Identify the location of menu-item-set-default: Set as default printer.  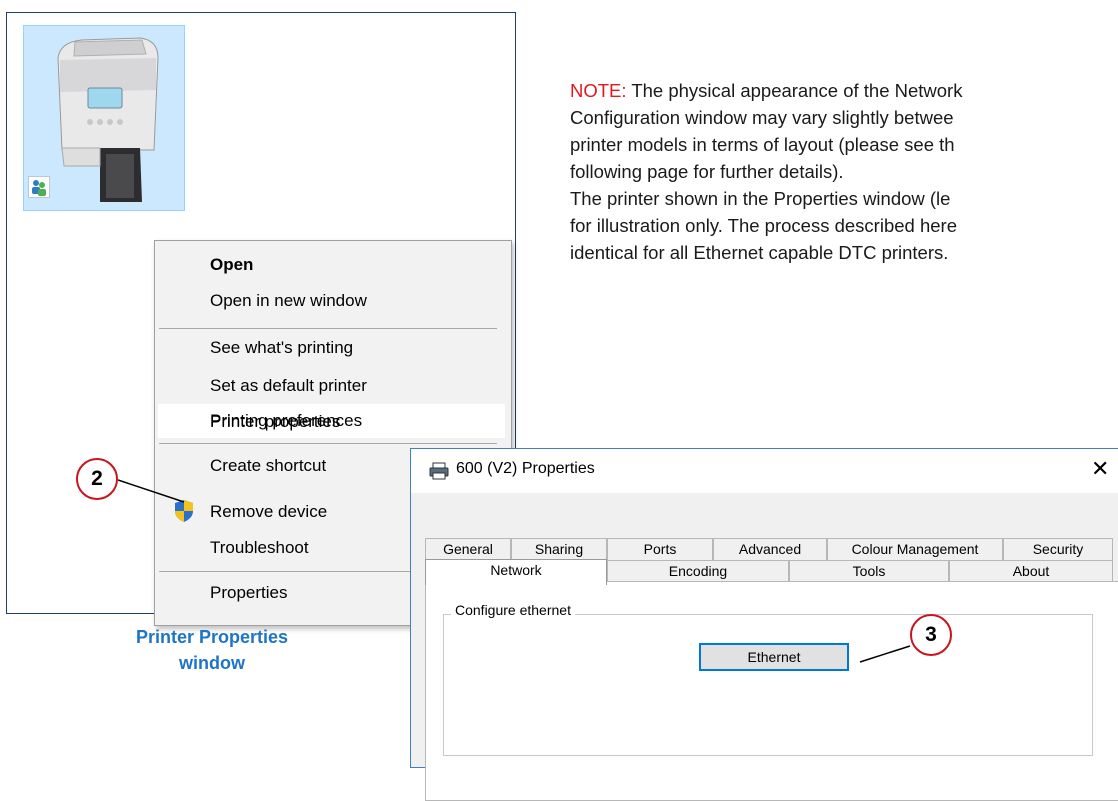
(288, 386).